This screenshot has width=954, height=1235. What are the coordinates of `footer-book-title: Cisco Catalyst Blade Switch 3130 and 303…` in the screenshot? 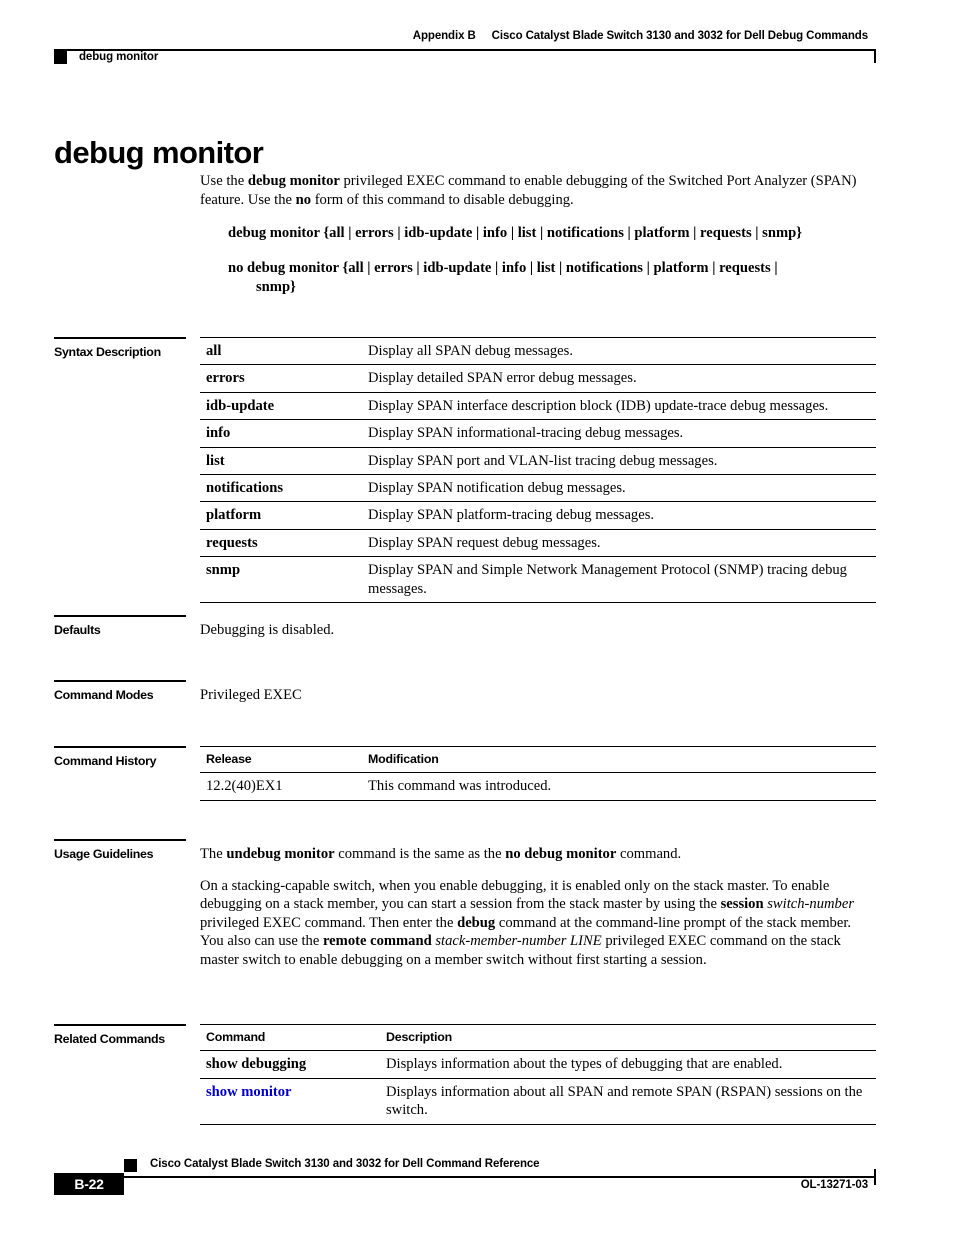 It's located at (345, 1164).